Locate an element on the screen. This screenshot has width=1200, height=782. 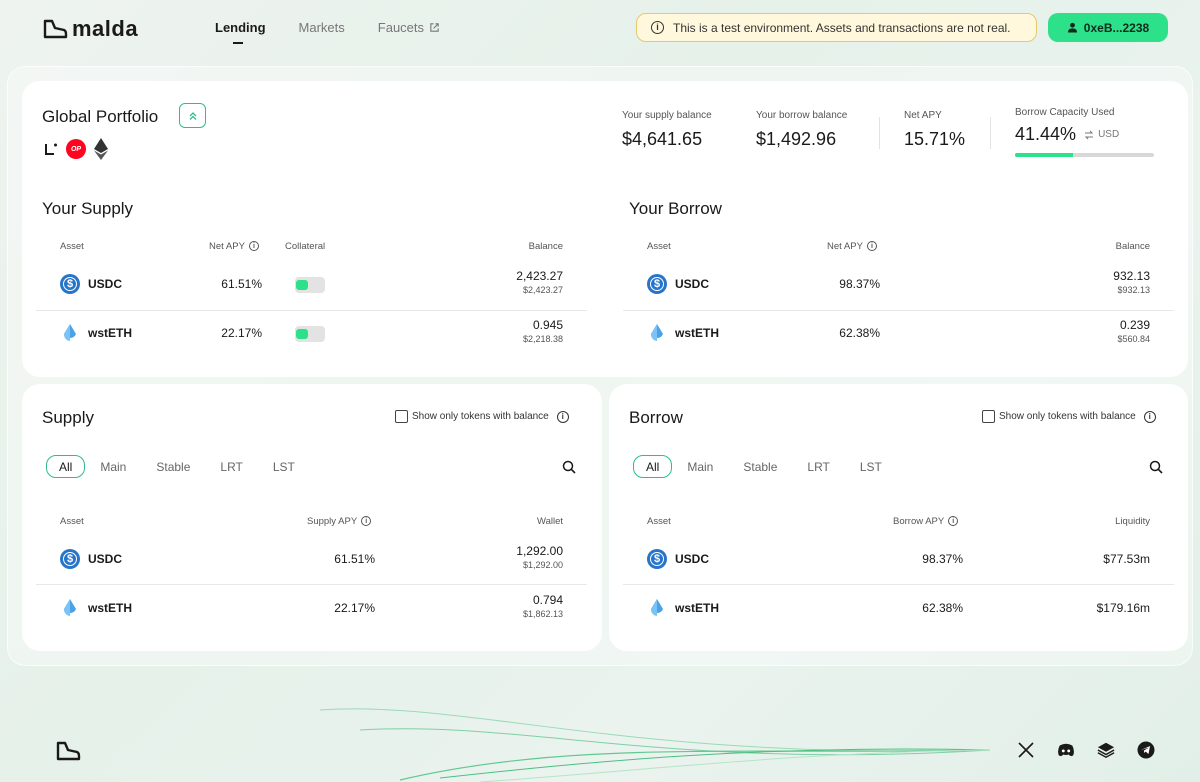
x-icon is located at coordinates (1026, 750).